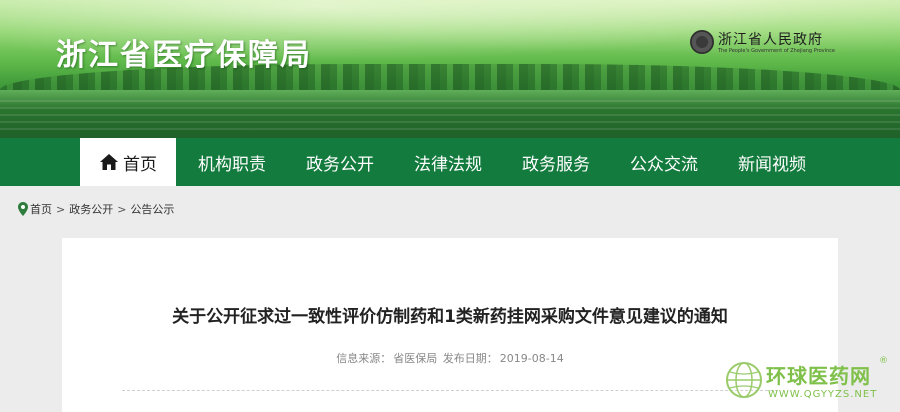  Describe the element at coordinates (152, 209) in the screenshot. I see `breadcrumb-announcements: 公告公示` at that location.